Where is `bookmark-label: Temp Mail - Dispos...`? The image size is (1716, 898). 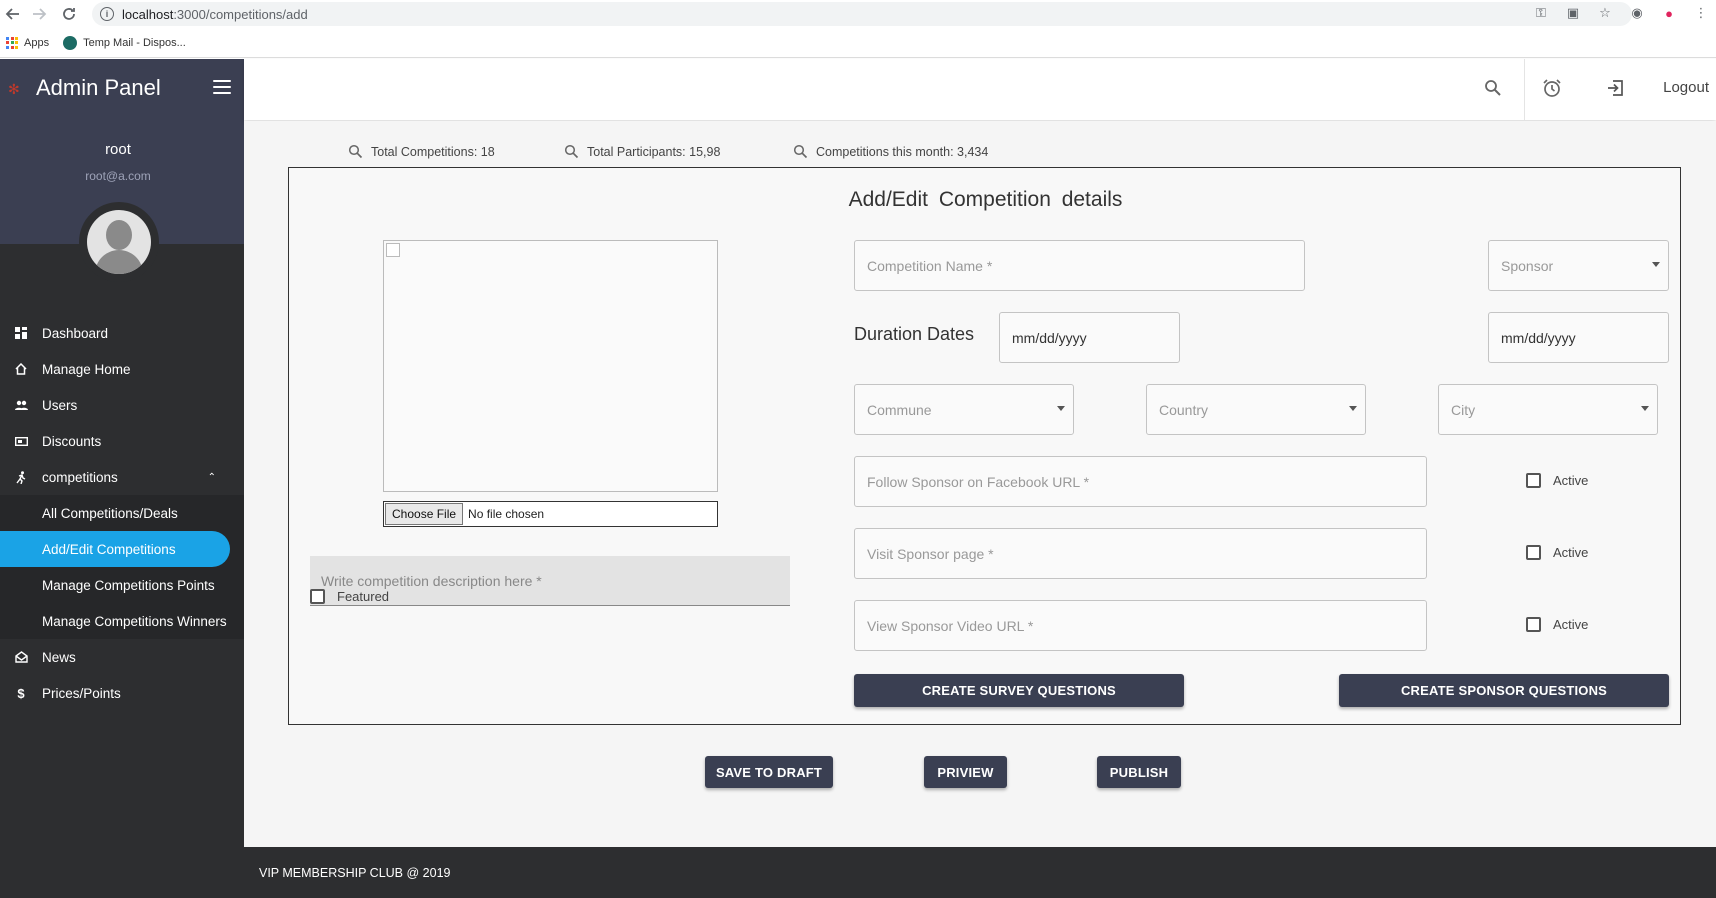
bookmark-label: Temp Mail - Dispos... is located at coordinates (134, 42).